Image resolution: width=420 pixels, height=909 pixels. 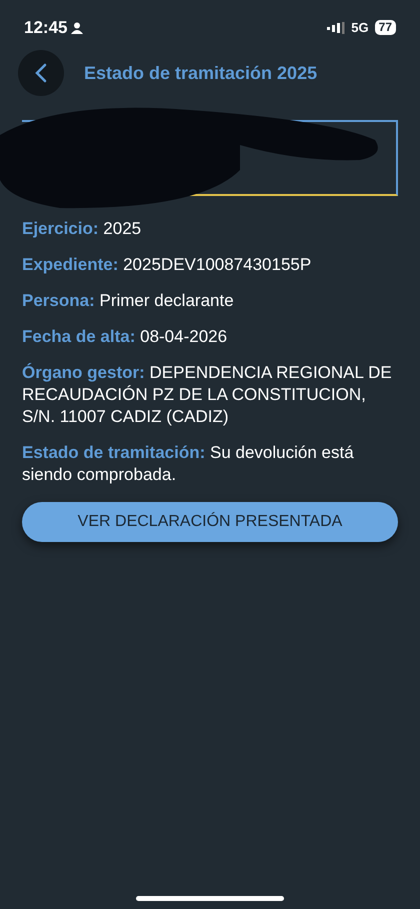 I want to click on status-time: 12:45, so click(x=46, y=27).